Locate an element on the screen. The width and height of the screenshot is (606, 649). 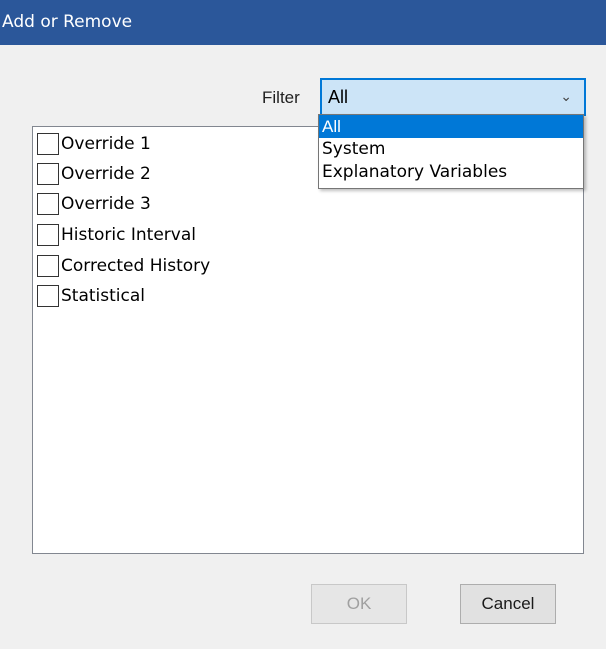
filter-label: Filter is located at coordinates (281, 97).